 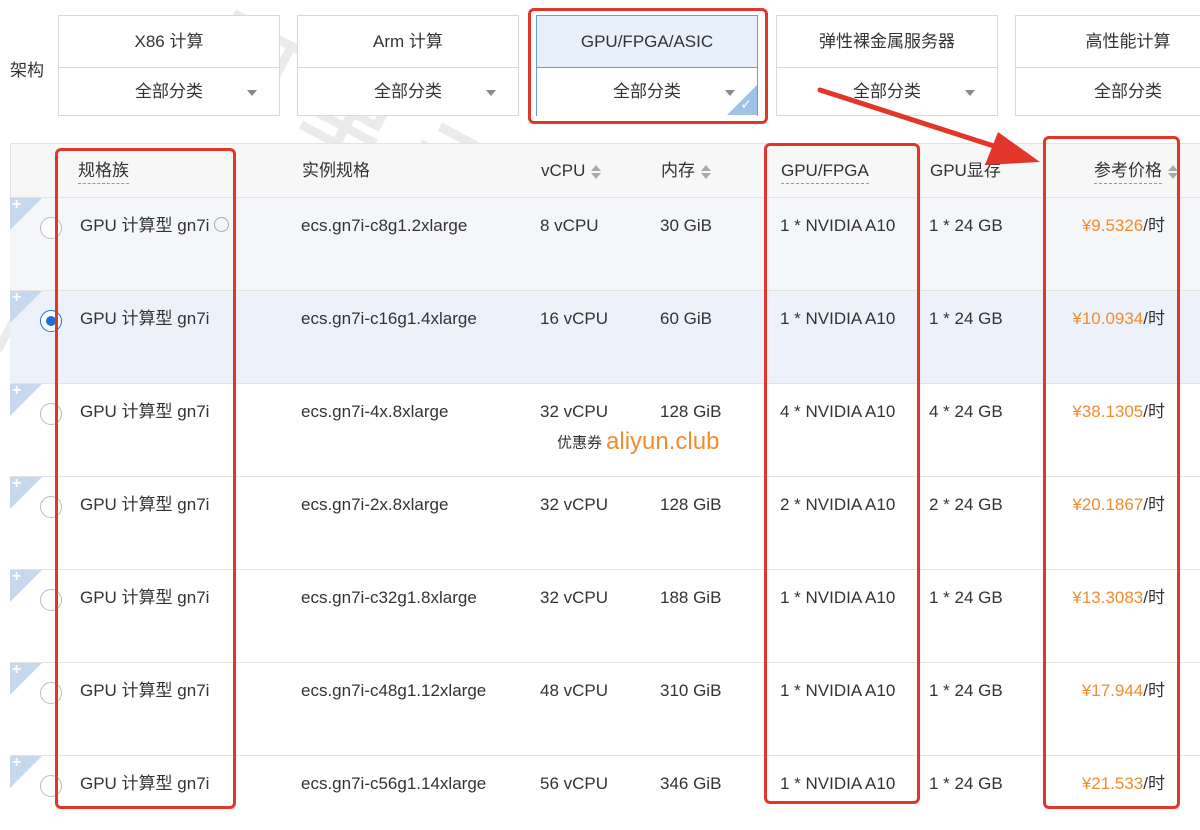 What do you see at coordinates (686, 171) in the screenshot?
I see `column-header-memory: 内存` at bounding box center [686, 171].